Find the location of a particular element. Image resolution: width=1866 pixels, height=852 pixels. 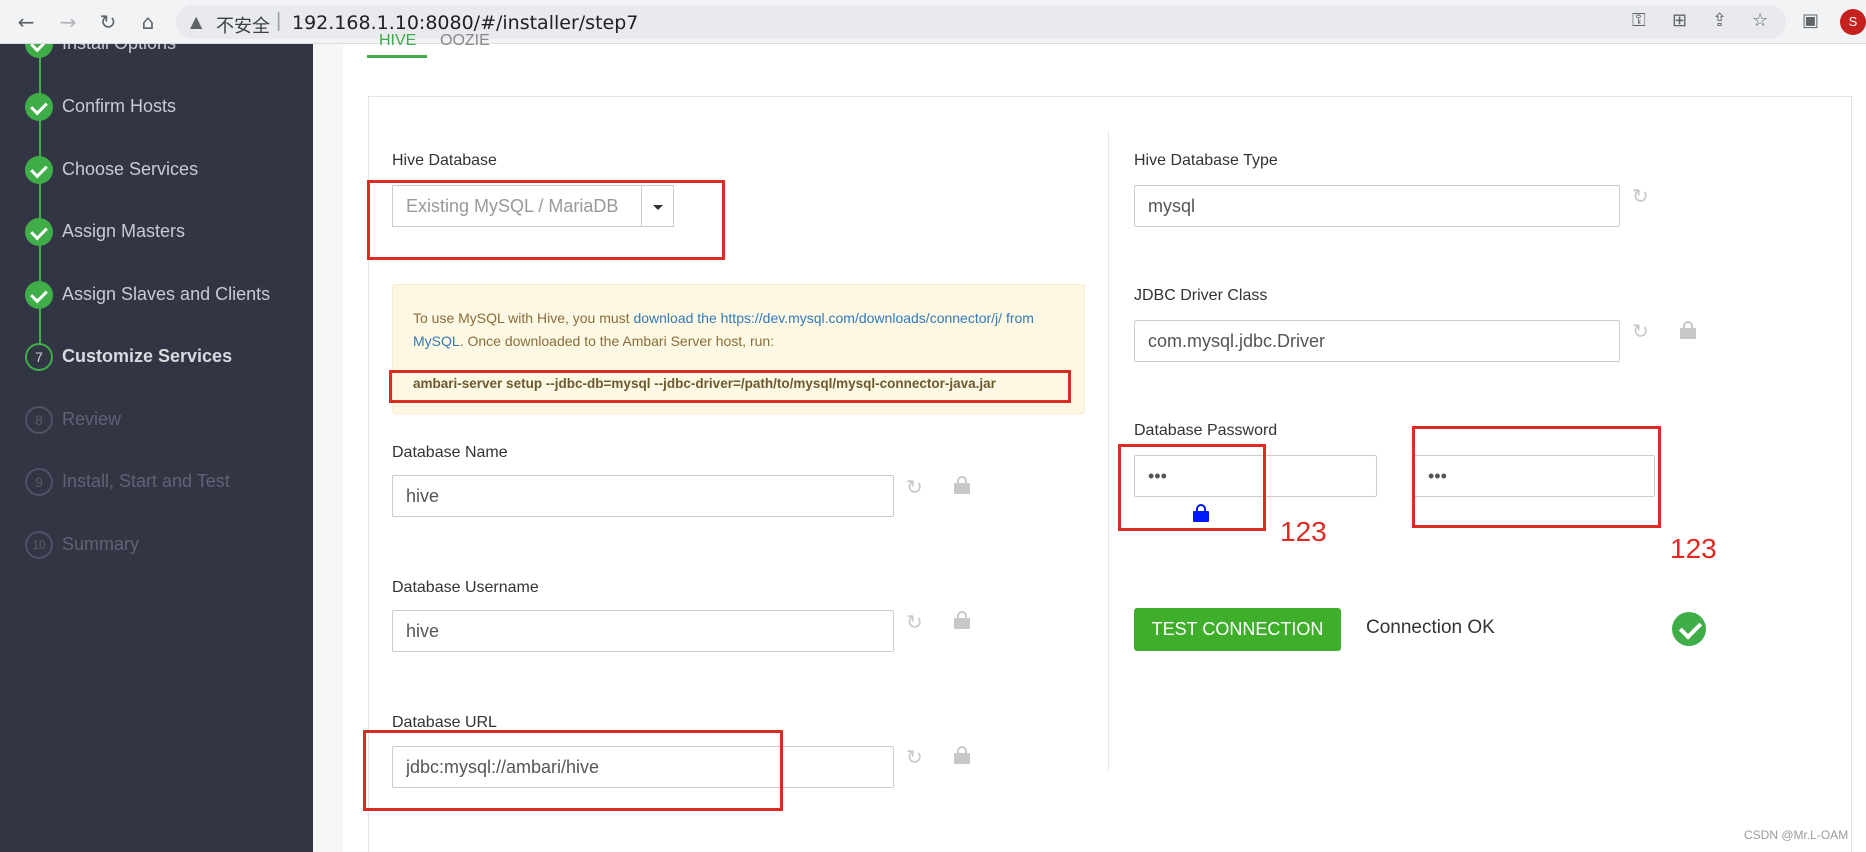

step-install-options: Install Options is located at coordinates (156, 54).